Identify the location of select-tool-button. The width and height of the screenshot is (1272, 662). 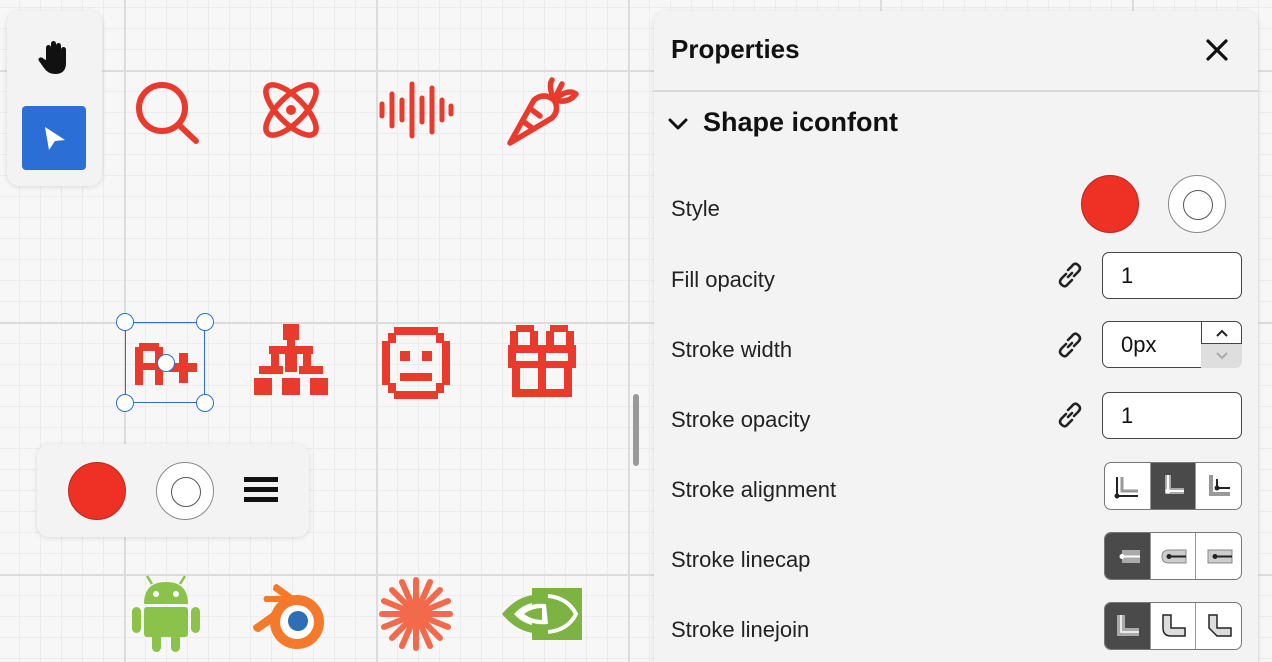
(54, 138).